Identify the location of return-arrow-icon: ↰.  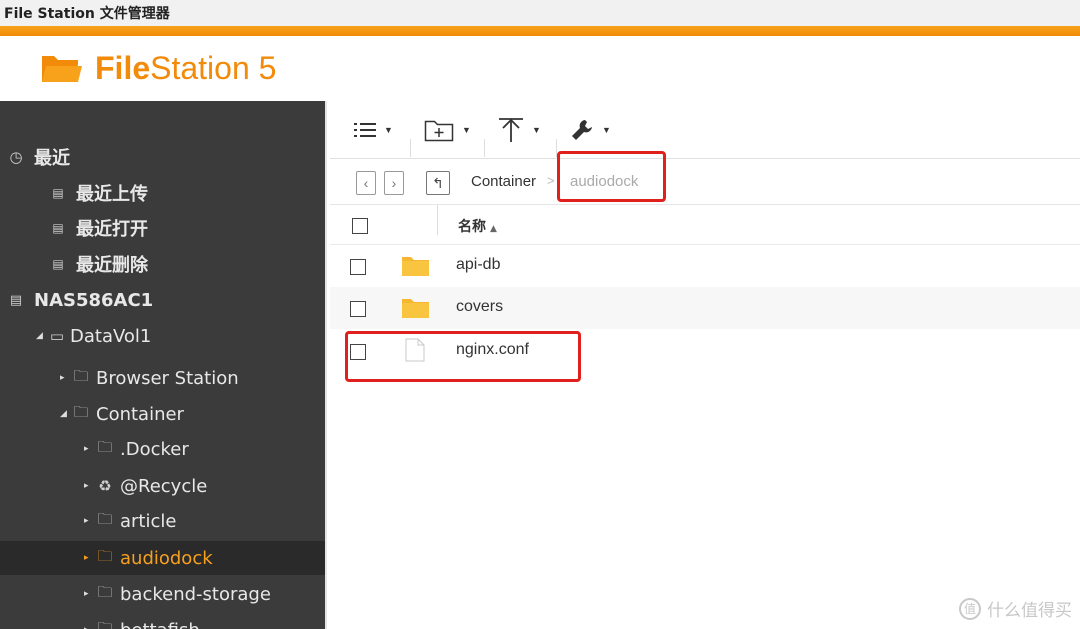
(438, 182).